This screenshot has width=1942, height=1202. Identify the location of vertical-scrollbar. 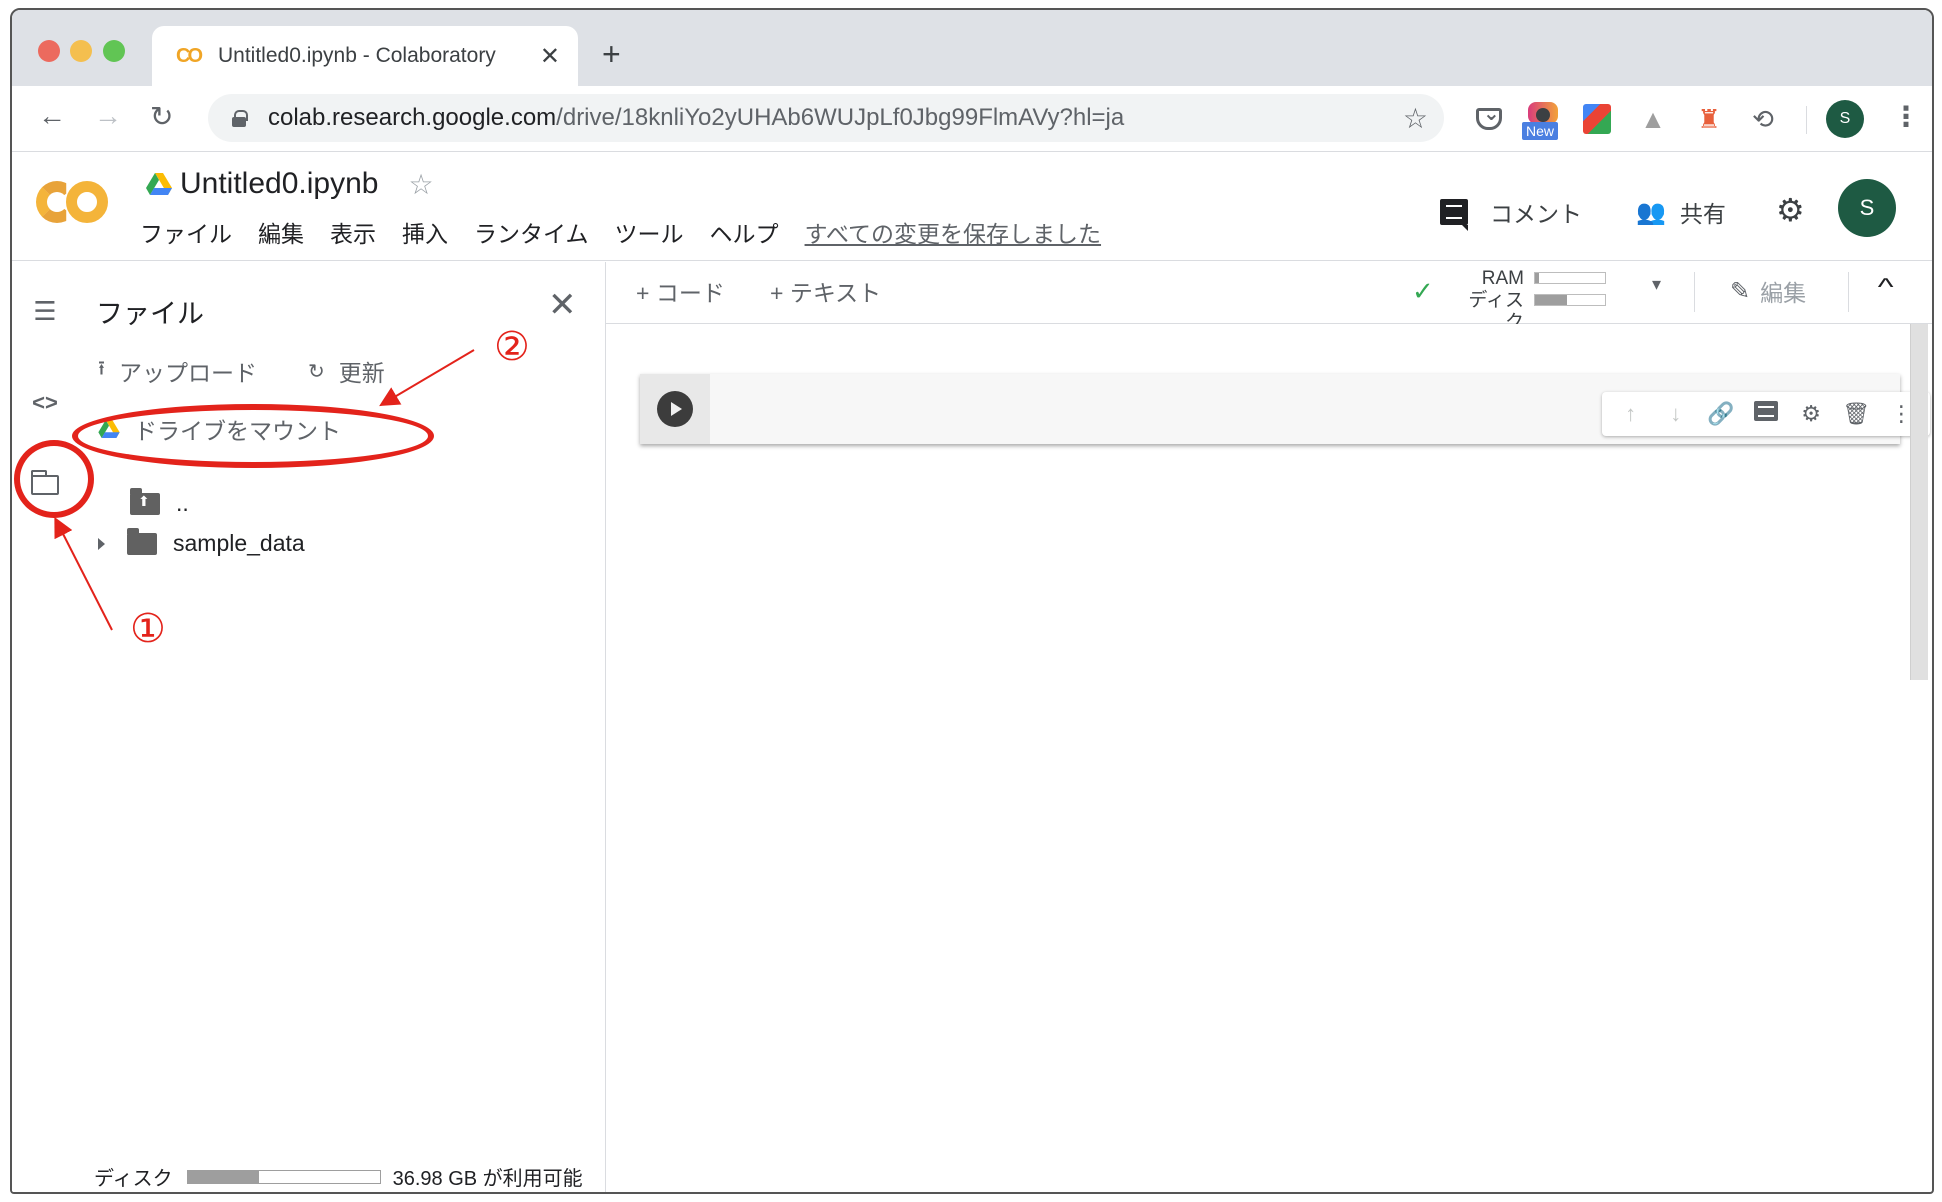
(1919, 502).